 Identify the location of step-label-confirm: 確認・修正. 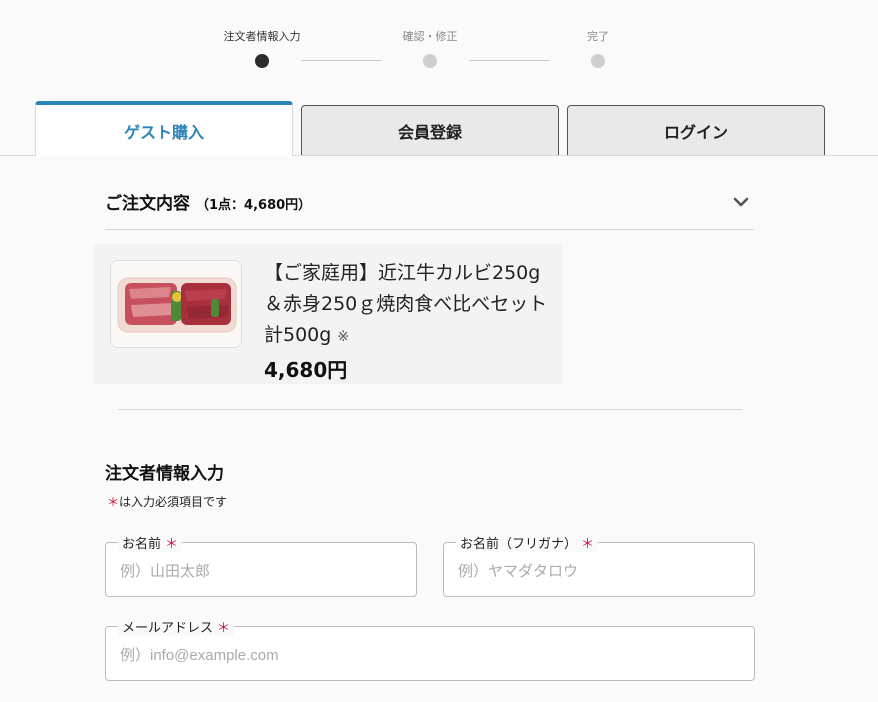
(430, 36).